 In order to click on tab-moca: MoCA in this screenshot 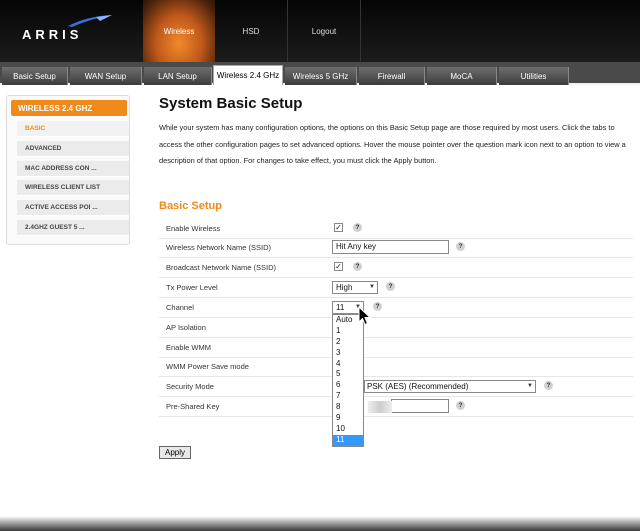, I will do `click(462, 76)`.